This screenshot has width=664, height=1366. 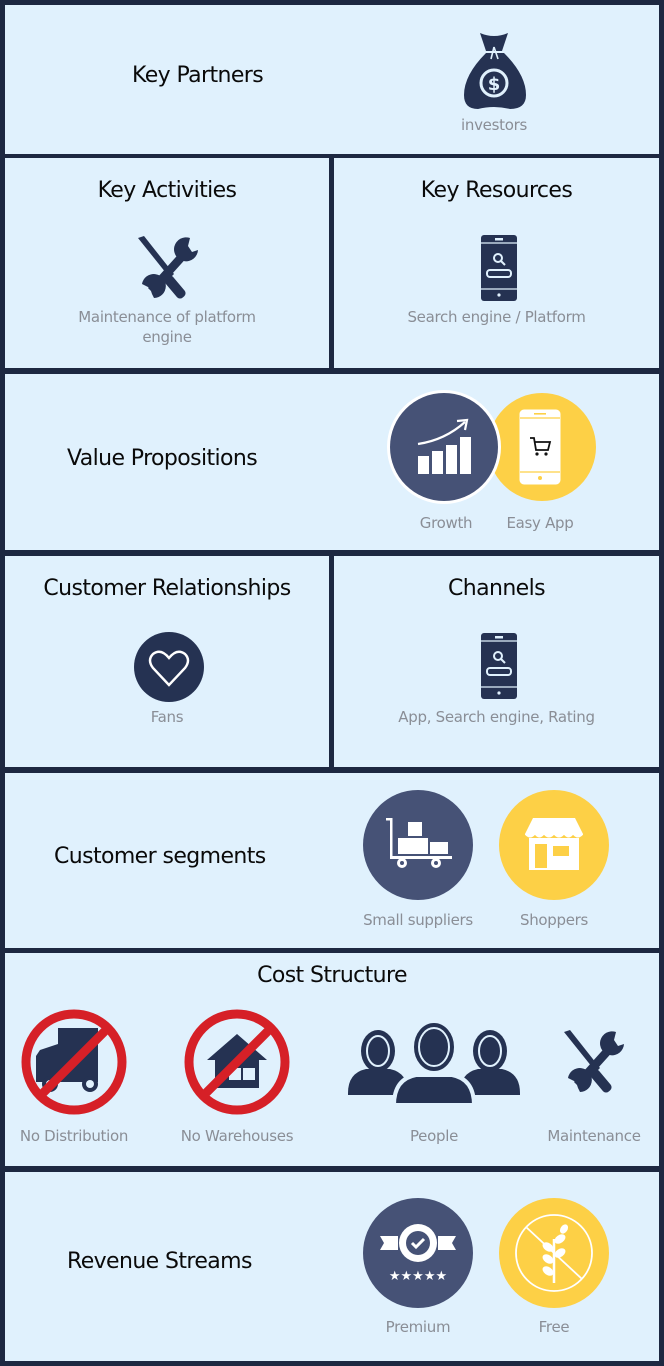 What do you see at coordinates (167, 190) in the screenshot?
I see `key-activities-title: Key Activities` at bounding box center [167, 190].